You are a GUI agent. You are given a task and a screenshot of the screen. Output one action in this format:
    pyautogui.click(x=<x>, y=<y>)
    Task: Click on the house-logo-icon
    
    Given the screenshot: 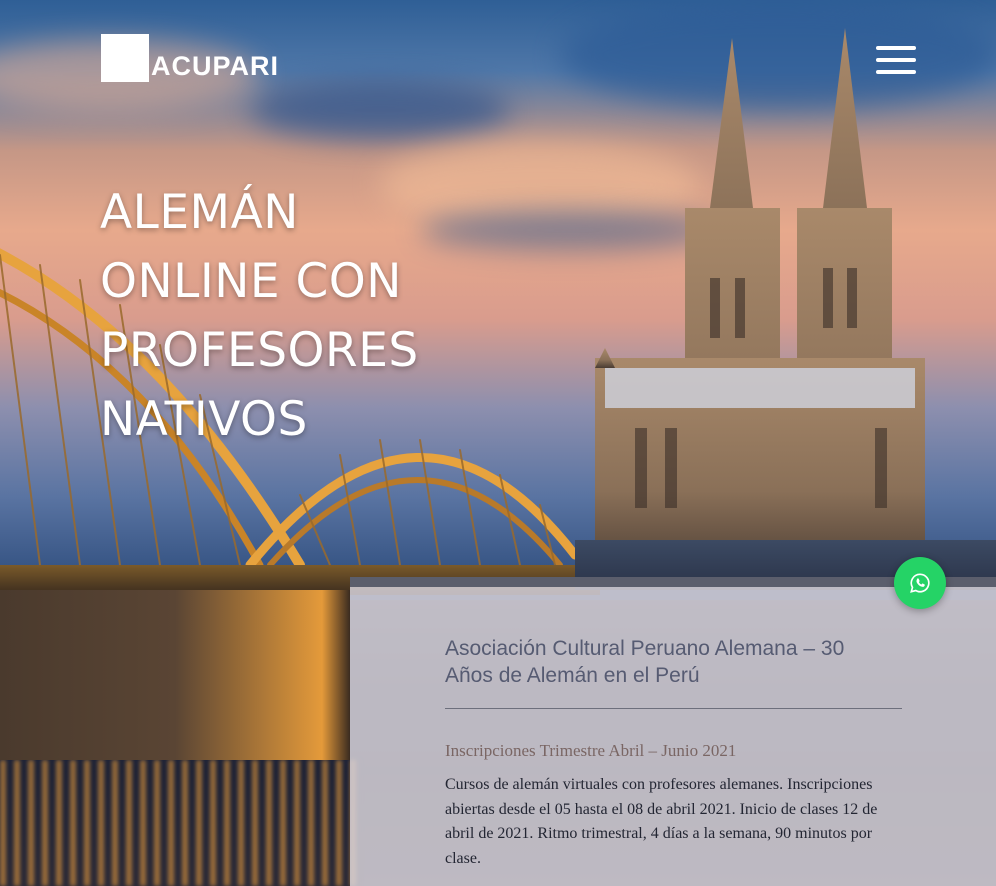 What is the action you would take?
    pyautogui.click(x=125, y=58)
    